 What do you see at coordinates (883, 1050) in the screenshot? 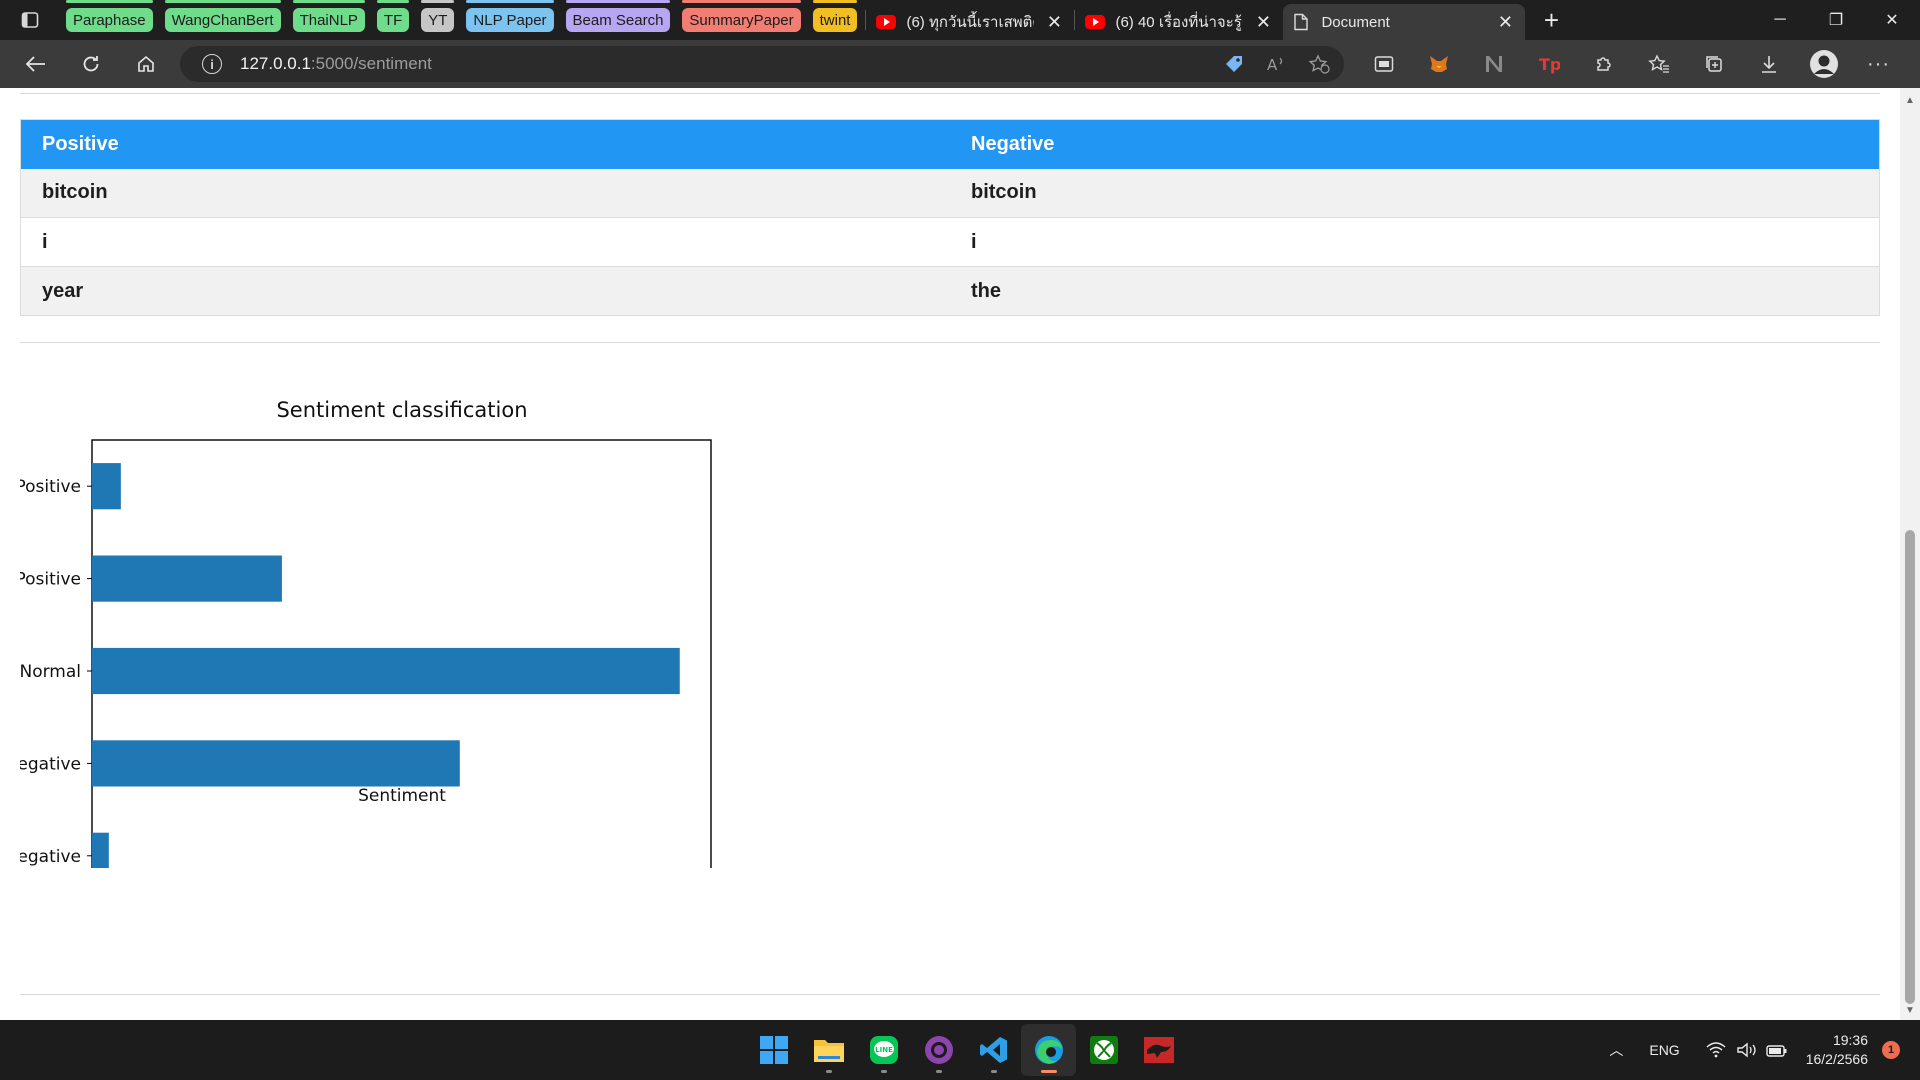
I see `line-app-button: LINE` at bounding box center [883, 1050].